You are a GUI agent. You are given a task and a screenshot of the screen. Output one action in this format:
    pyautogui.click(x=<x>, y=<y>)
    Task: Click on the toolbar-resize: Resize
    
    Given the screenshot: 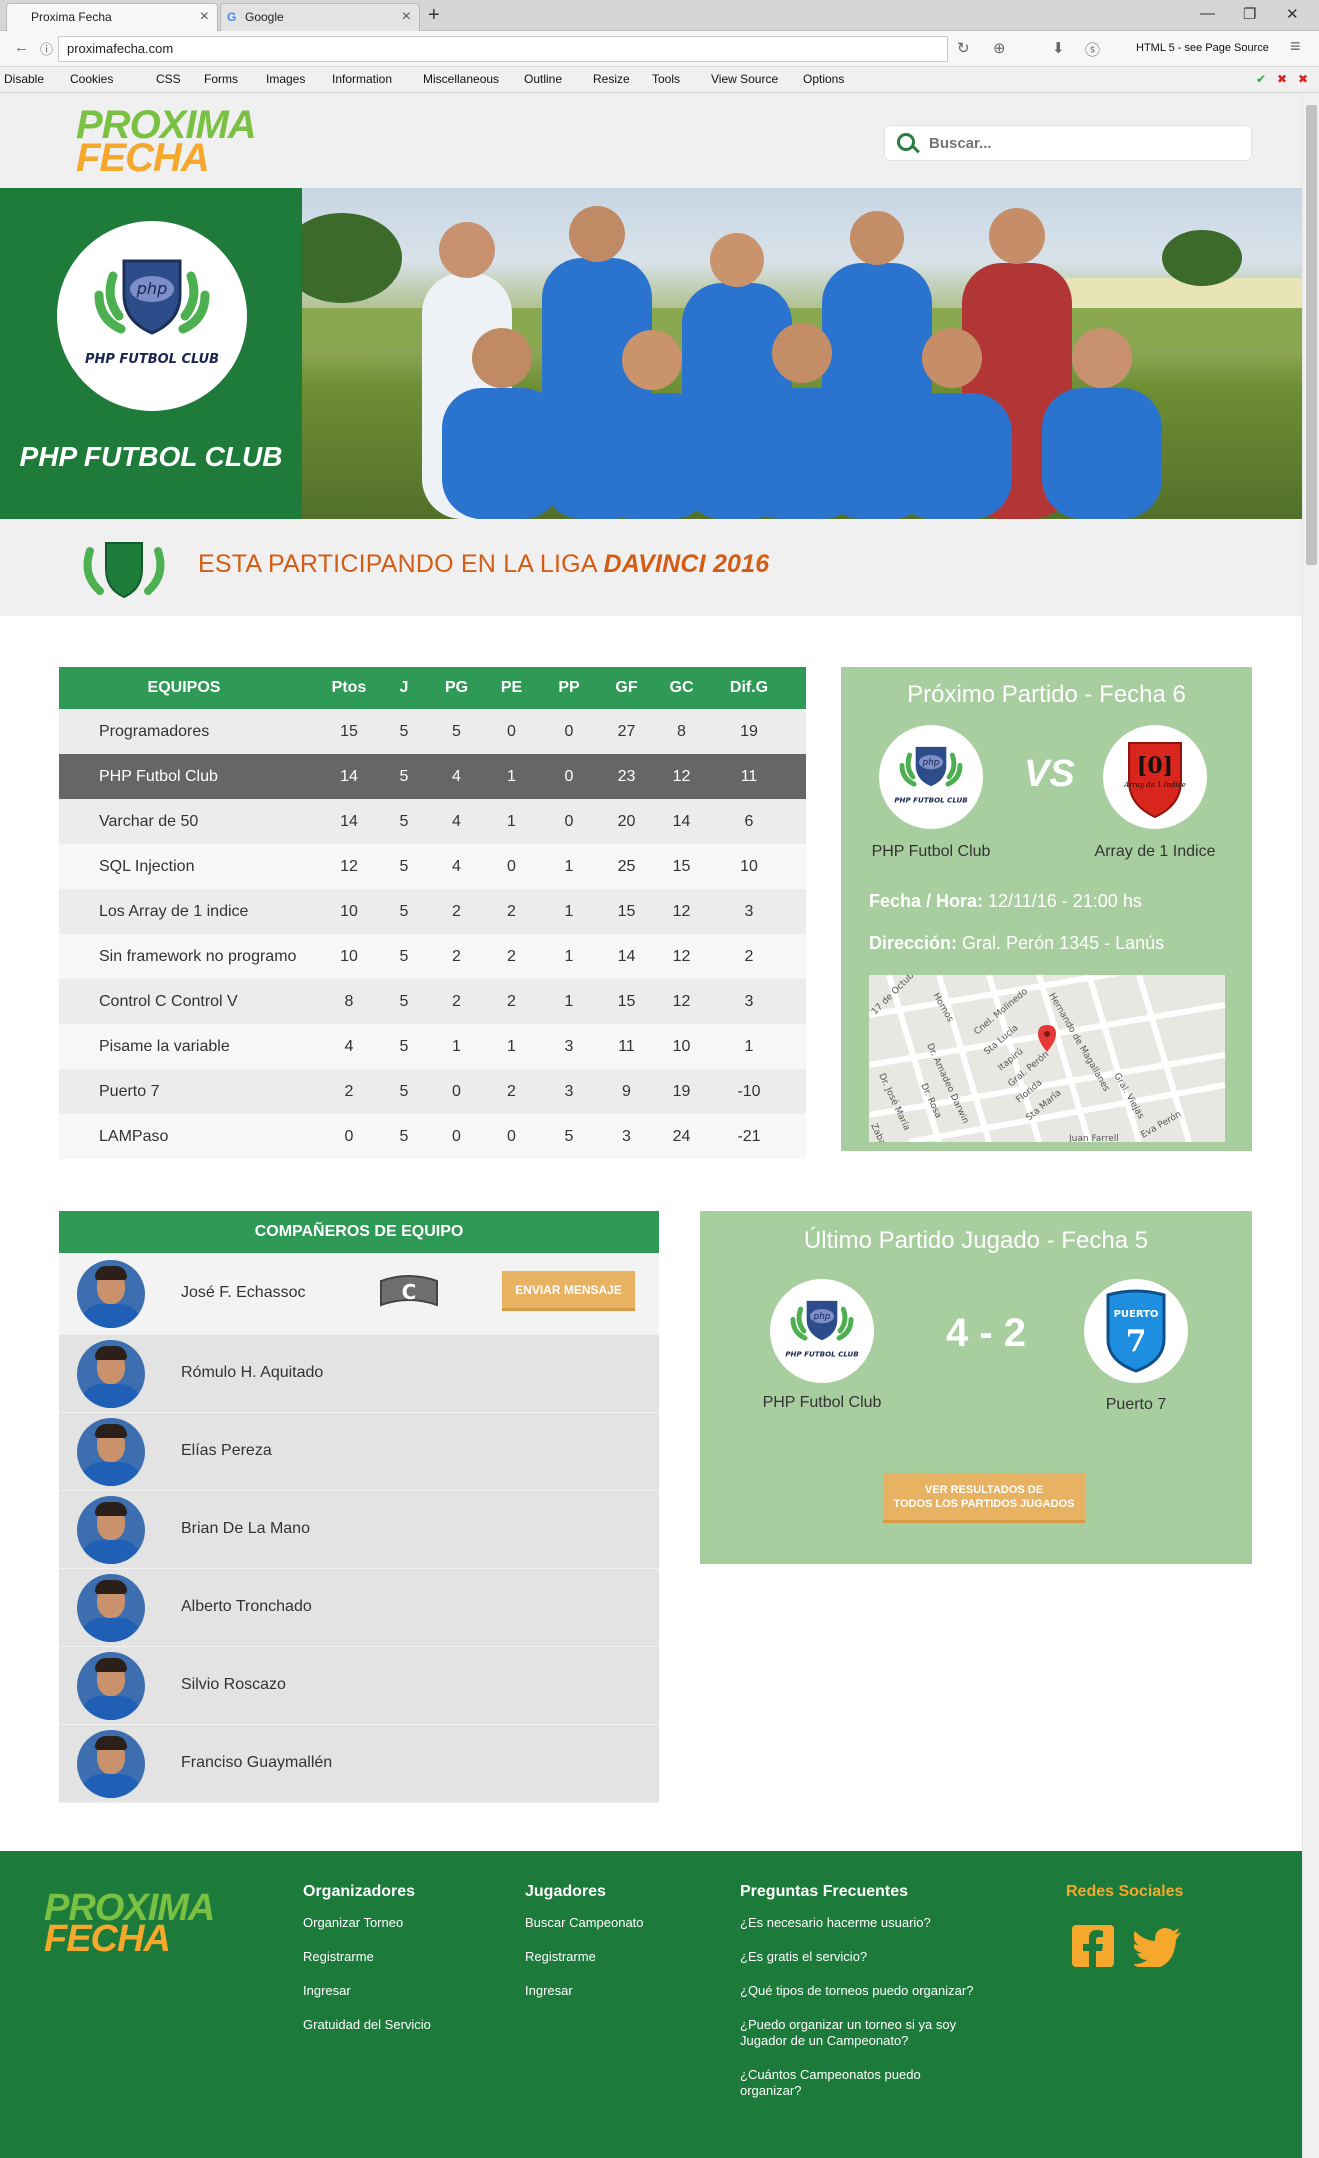 What is the action you would take?
    pyautogui.click(x=611, y=79)
    